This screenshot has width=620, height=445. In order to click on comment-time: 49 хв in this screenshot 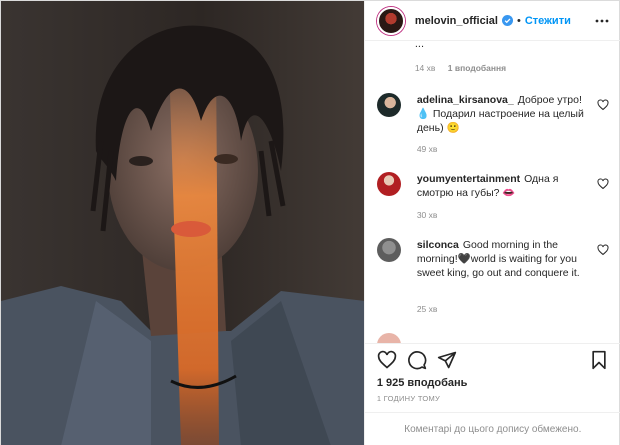, I will do `click(427, 149)`.